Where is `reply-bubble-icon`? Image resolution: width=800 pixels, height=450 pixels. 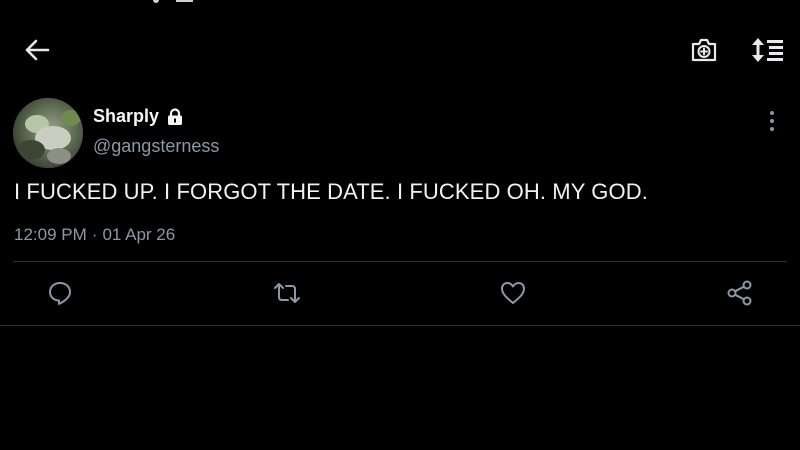
reply-bubble-icon is located at coordinates (60, 293).